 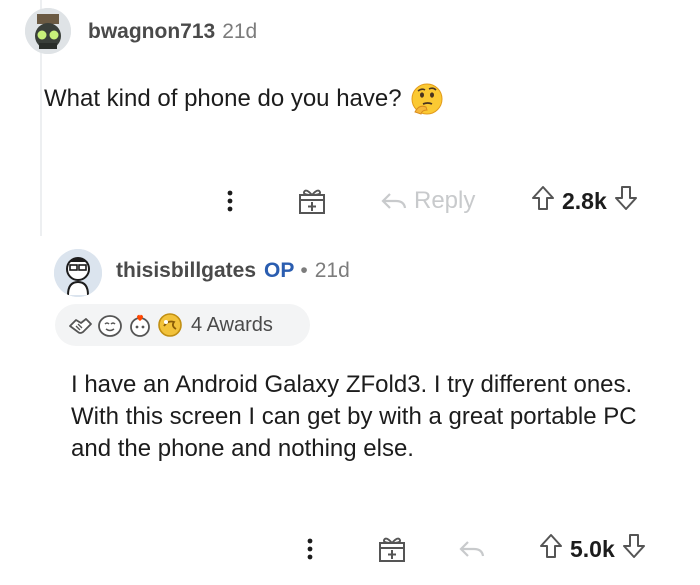 I want to click on vote-score: 2.8k, so click(x=584, y=200).